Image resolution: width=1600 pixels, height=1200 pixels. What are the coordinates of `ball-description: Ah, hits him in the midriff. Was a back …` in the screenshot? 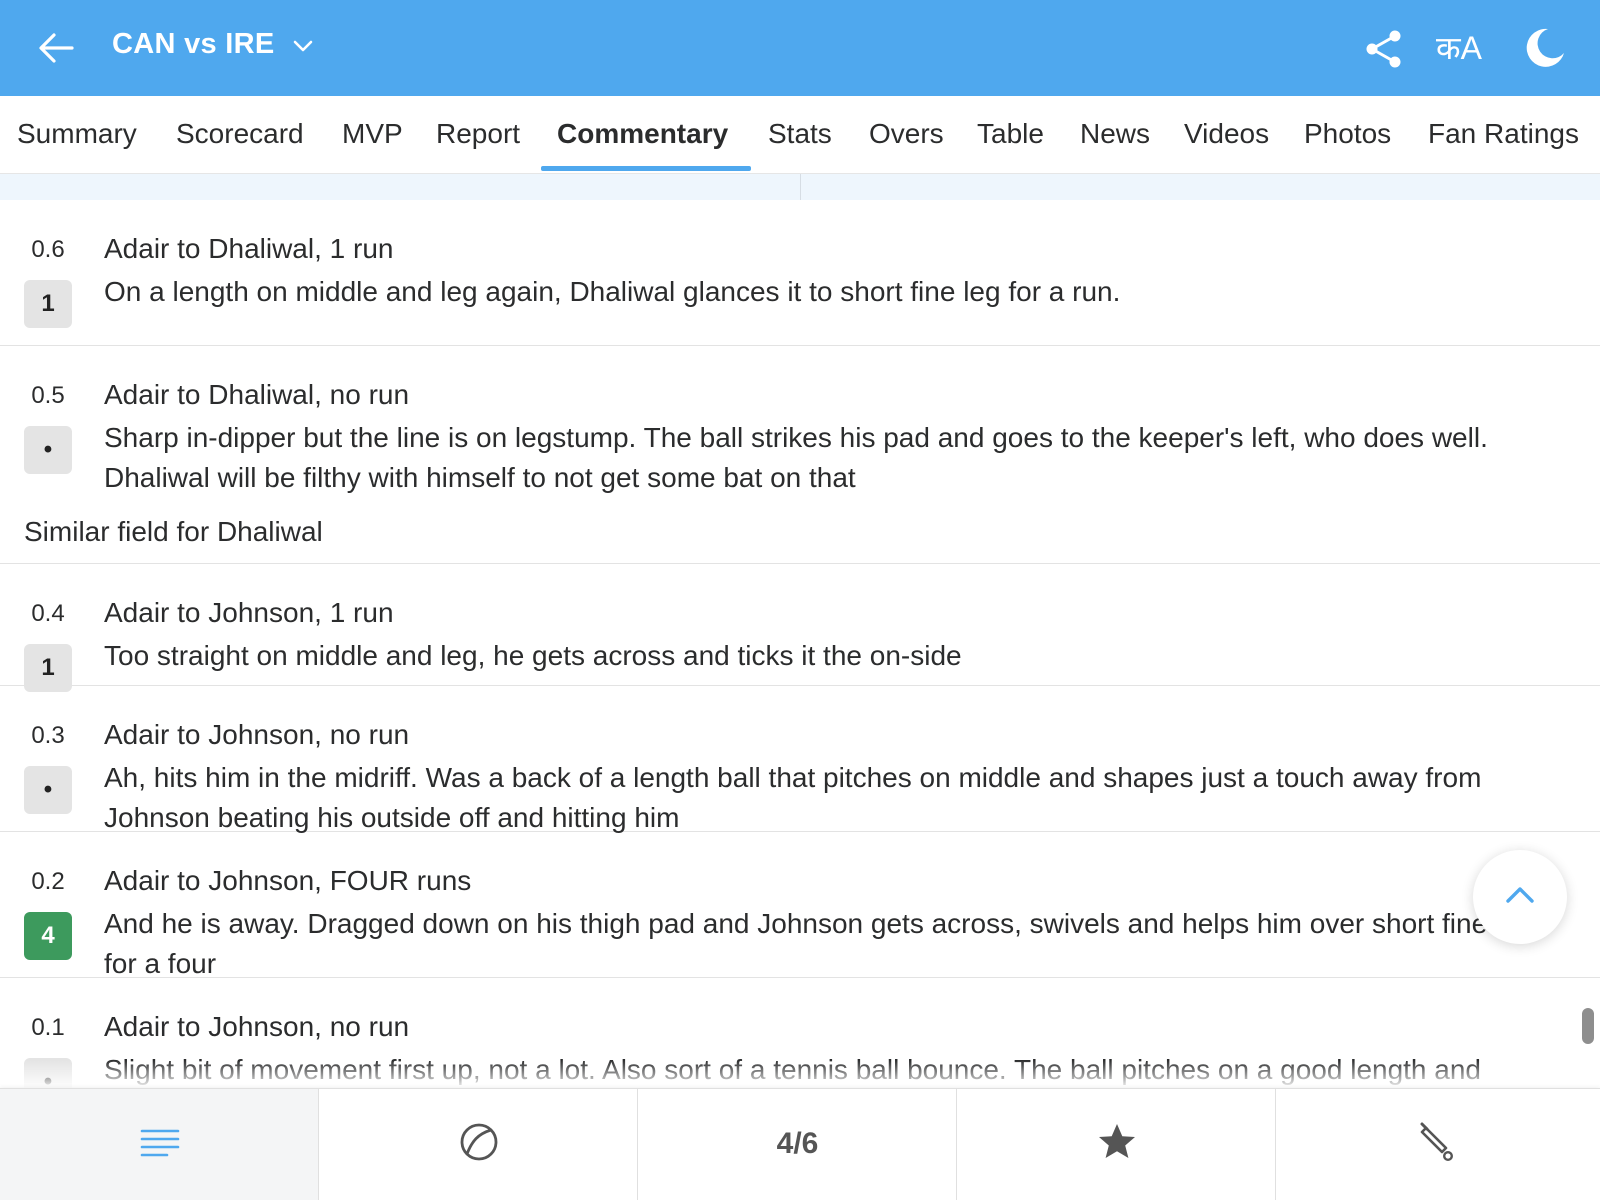 It's located at (793, 797).